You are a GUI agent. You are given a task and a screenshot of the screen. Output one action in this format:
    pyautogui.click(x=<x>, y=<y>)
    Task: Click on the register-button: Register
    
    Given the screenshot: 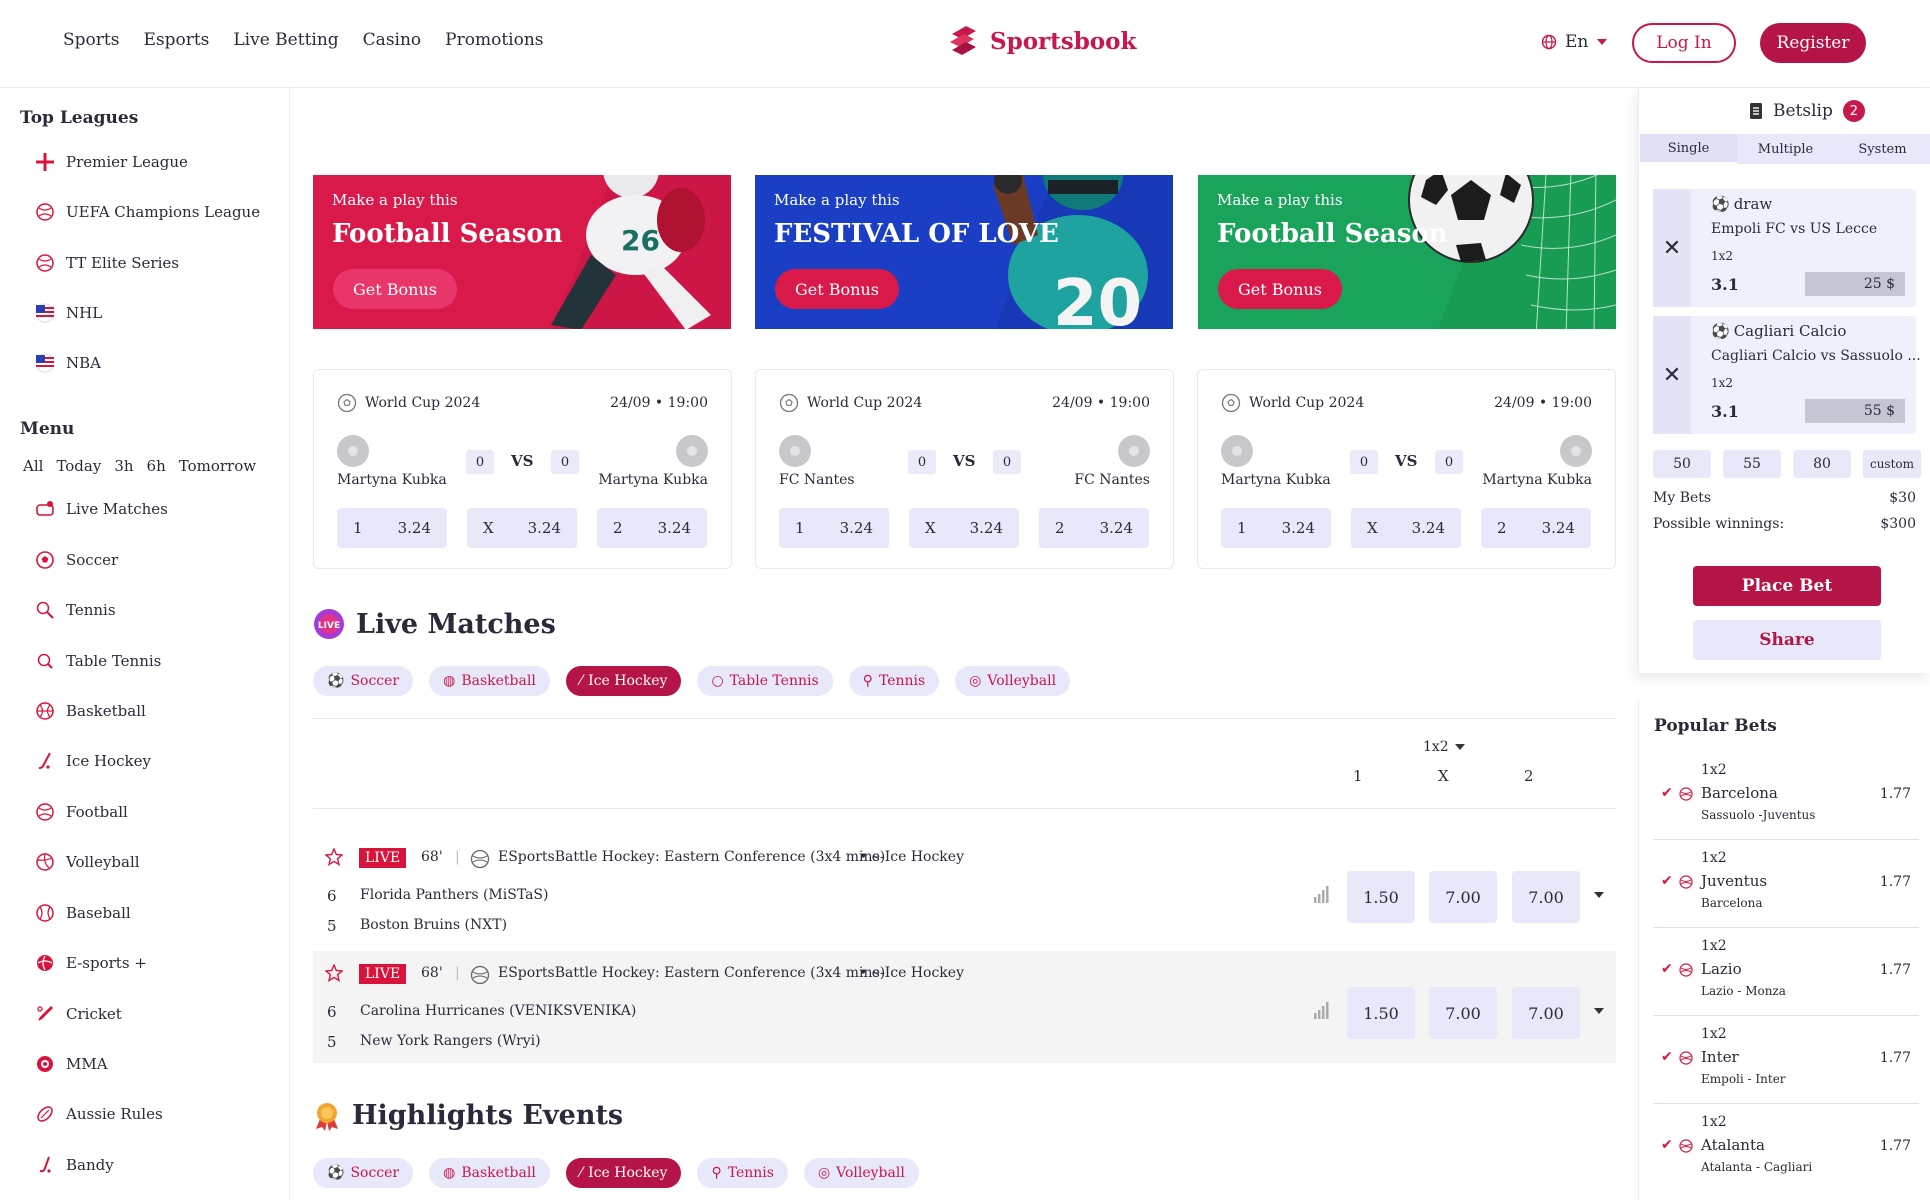 What is the action you would take?
    pyautogui.click(x=1813, y=43)
    